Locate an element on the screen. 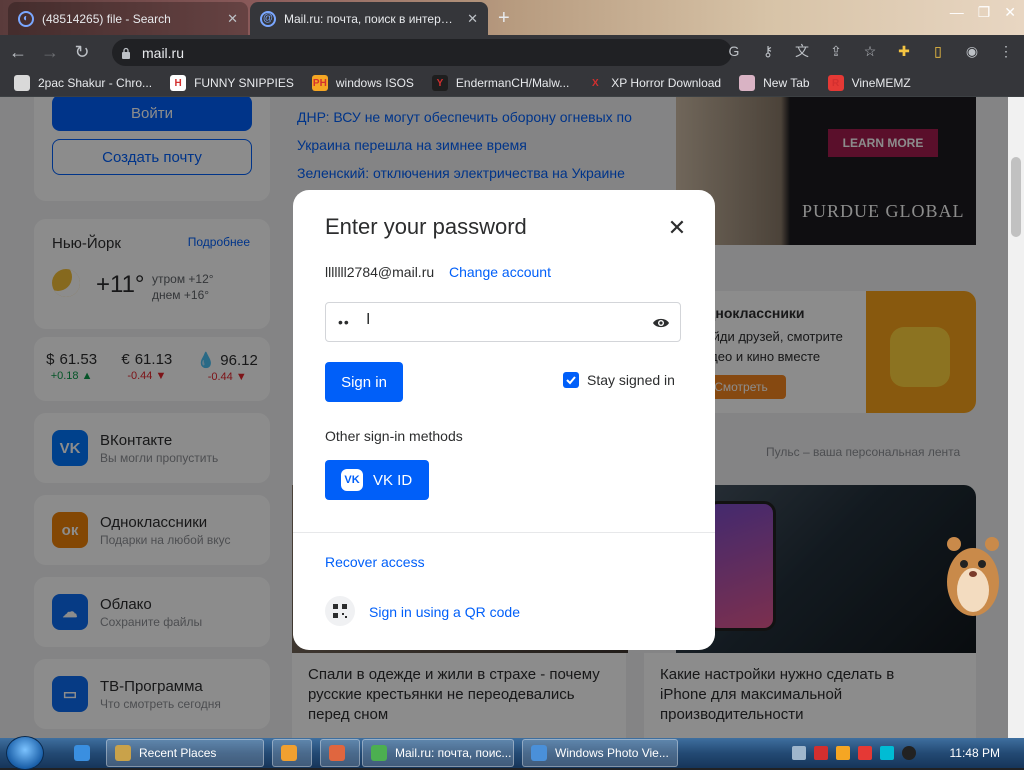 This screenshot has height=770, width=1024. bookmark-item: H FUNNY SNIPPIES is located at coordinates (232, 83).